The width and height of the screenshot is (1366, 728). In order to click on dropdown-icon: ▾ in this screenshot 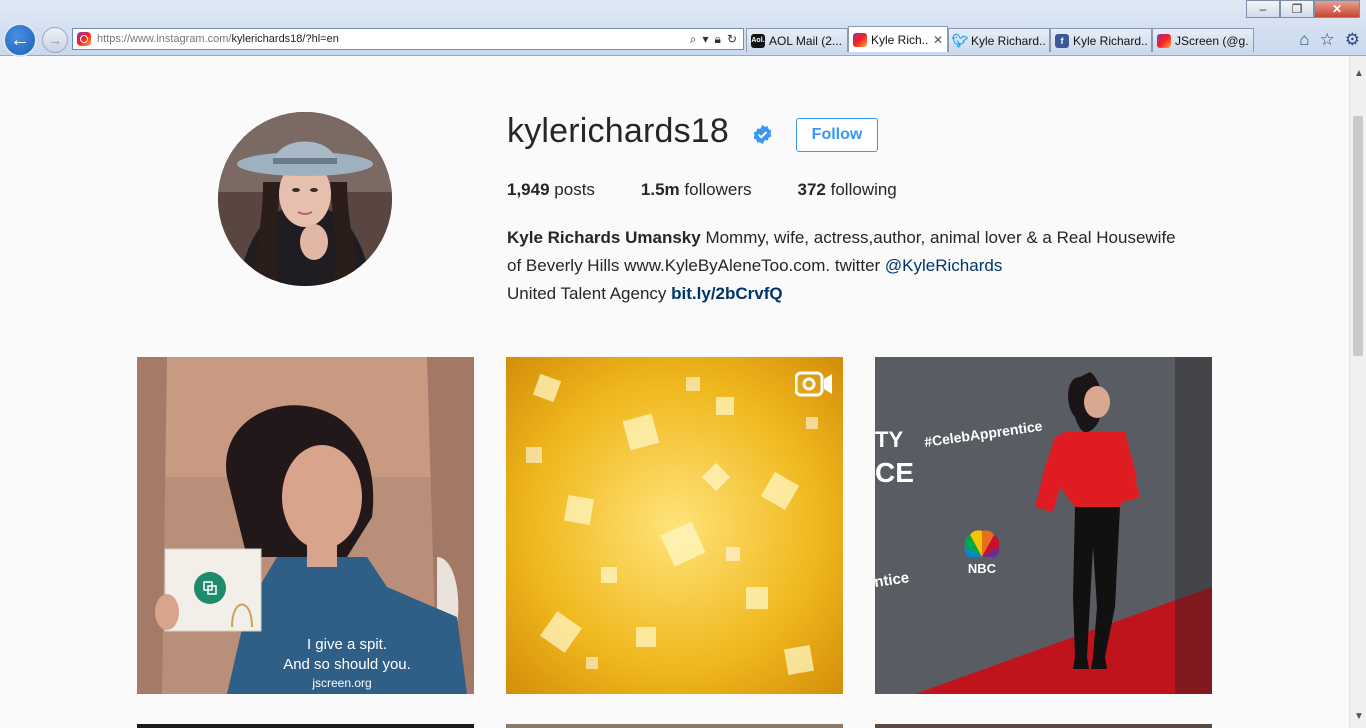, I will do `click(706, 39)`.